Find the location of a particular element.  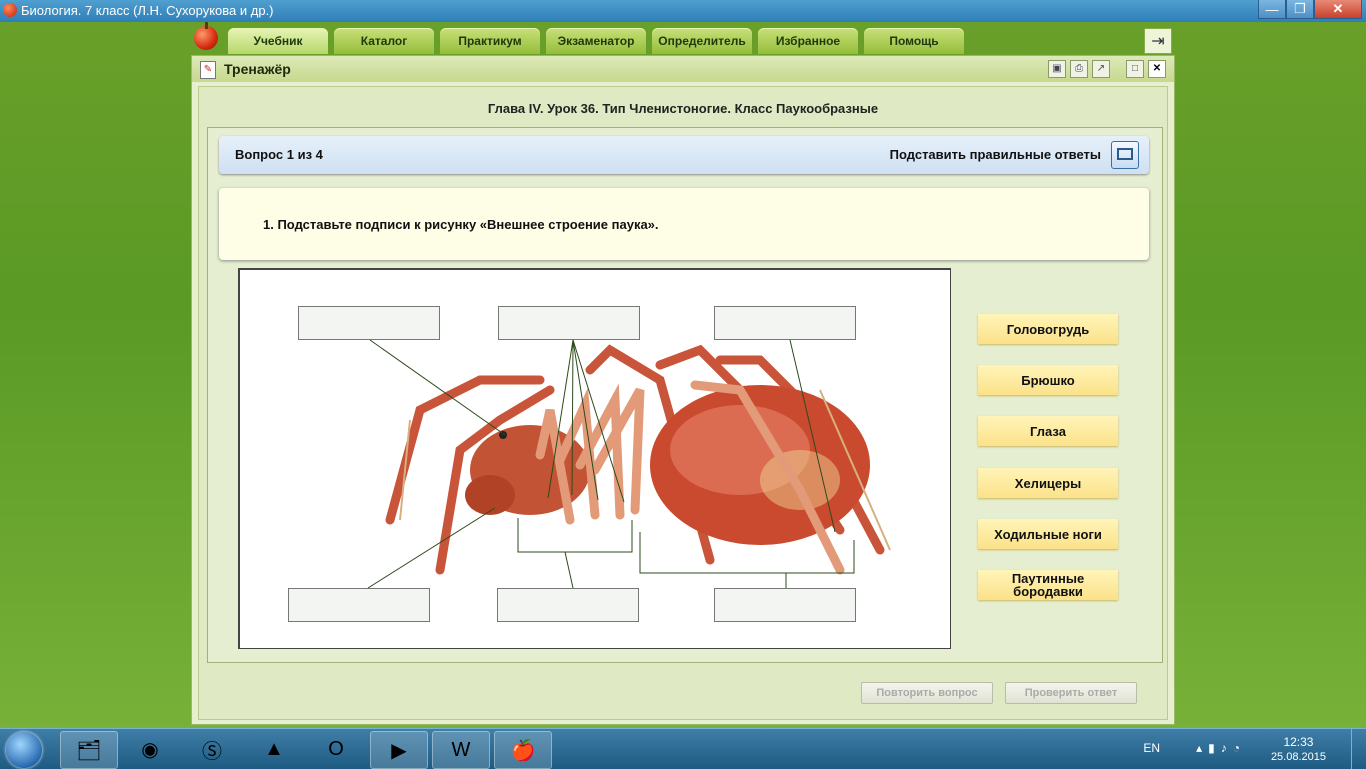

apple-logo-icon is located at coordinates (206, 36).